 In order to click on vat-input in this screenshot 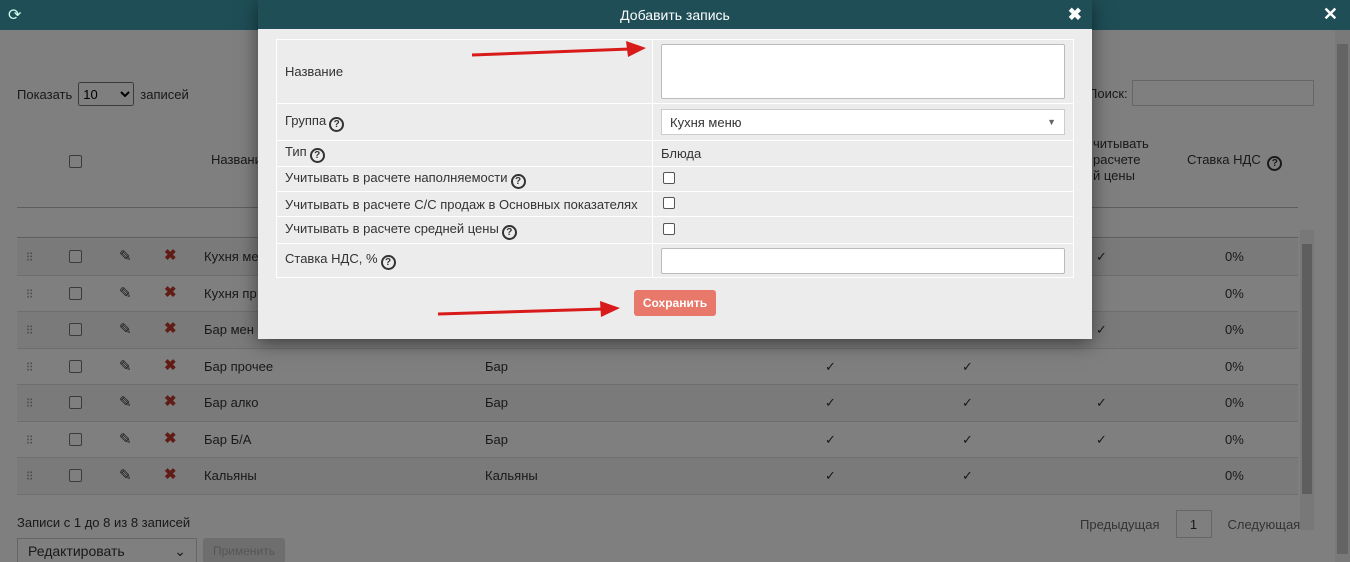, I will do `click(863, 260)`.